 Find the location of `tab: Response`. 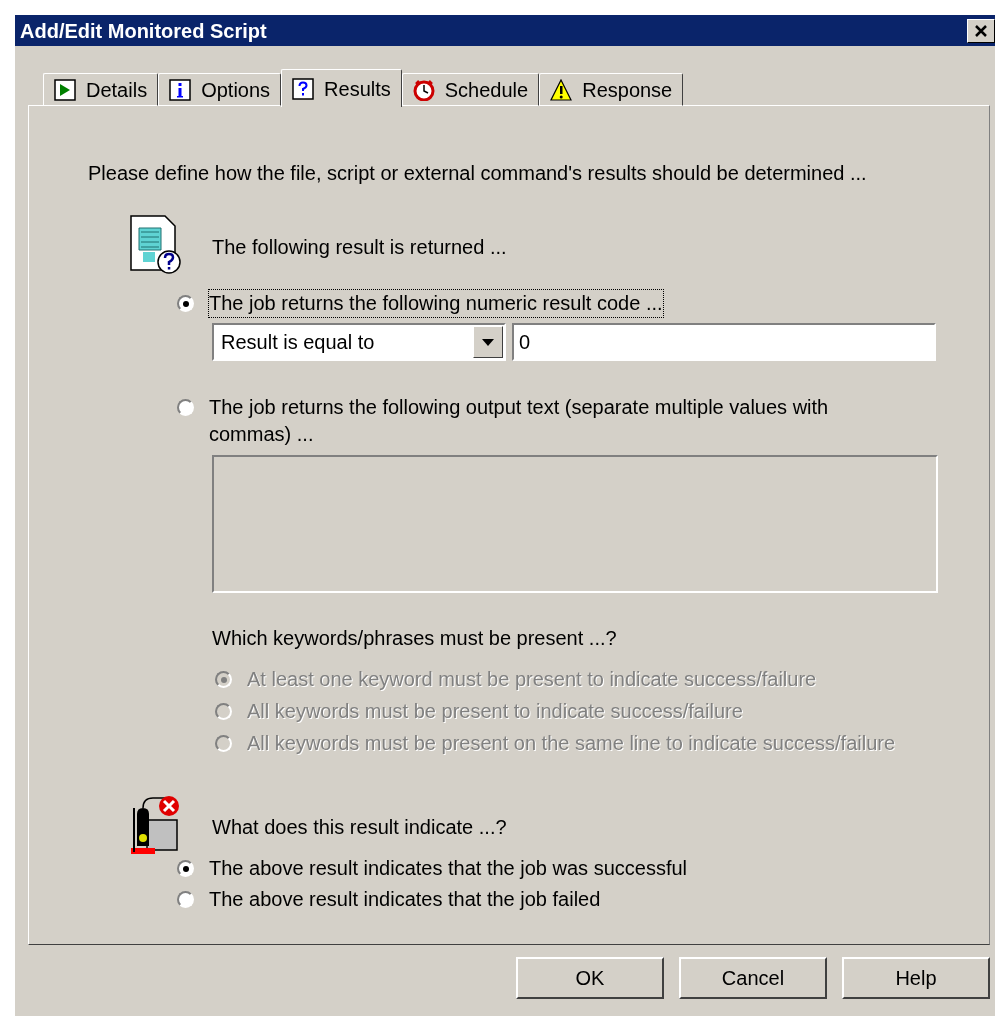

tab: Response is located at coordinates (611, 89).